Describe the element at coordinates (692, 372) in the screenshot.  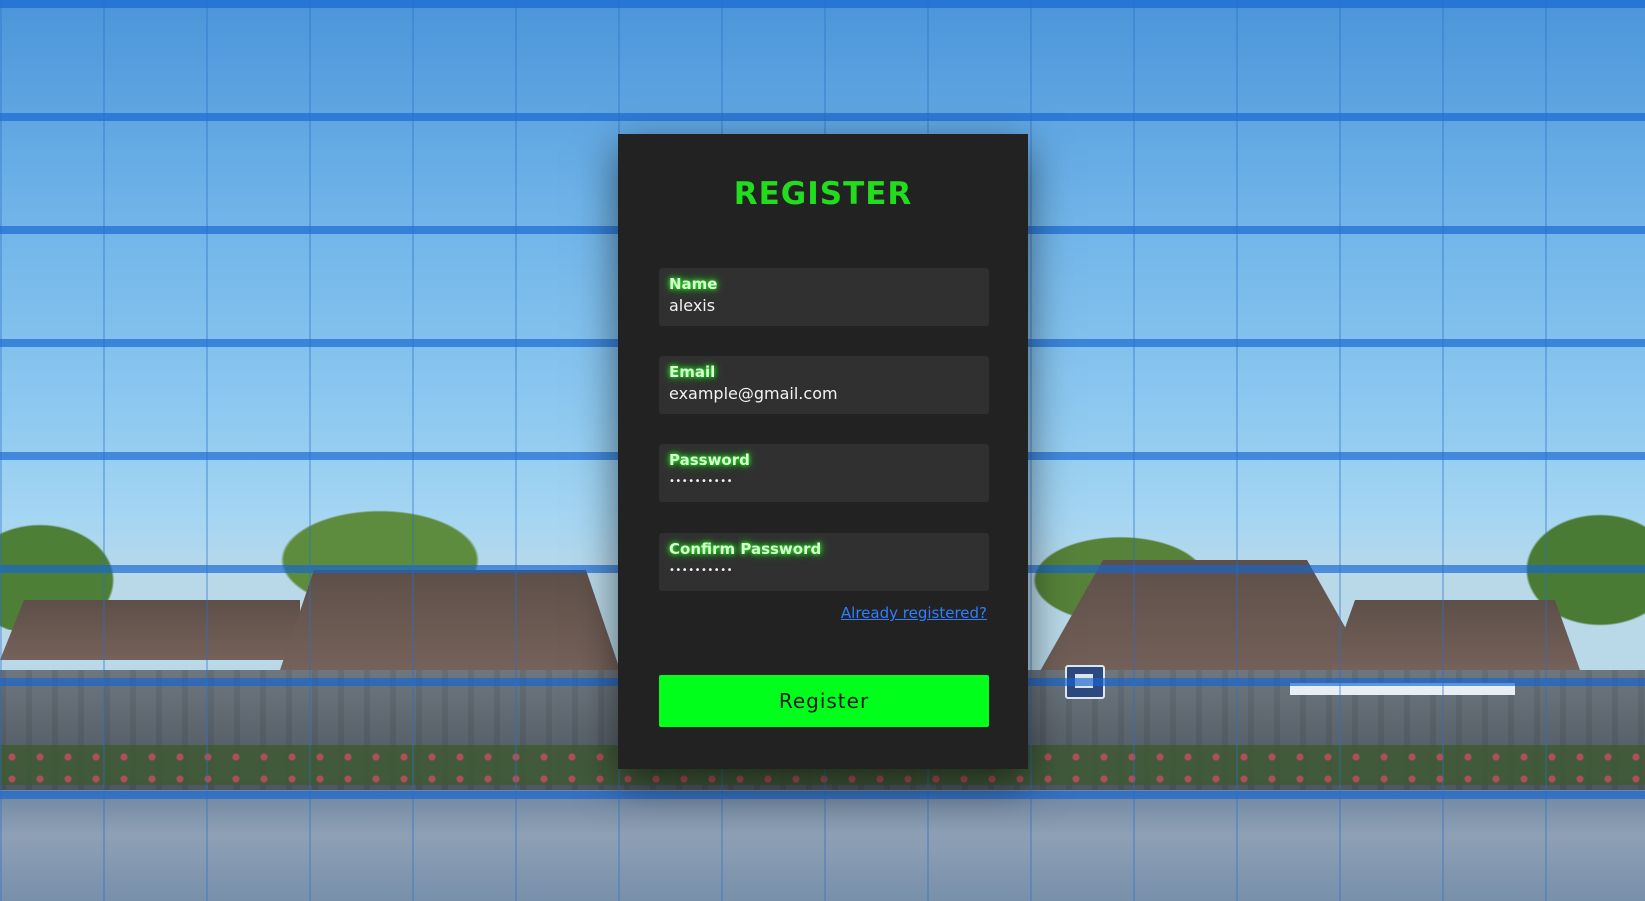
I see `email-label: Email` at that location.